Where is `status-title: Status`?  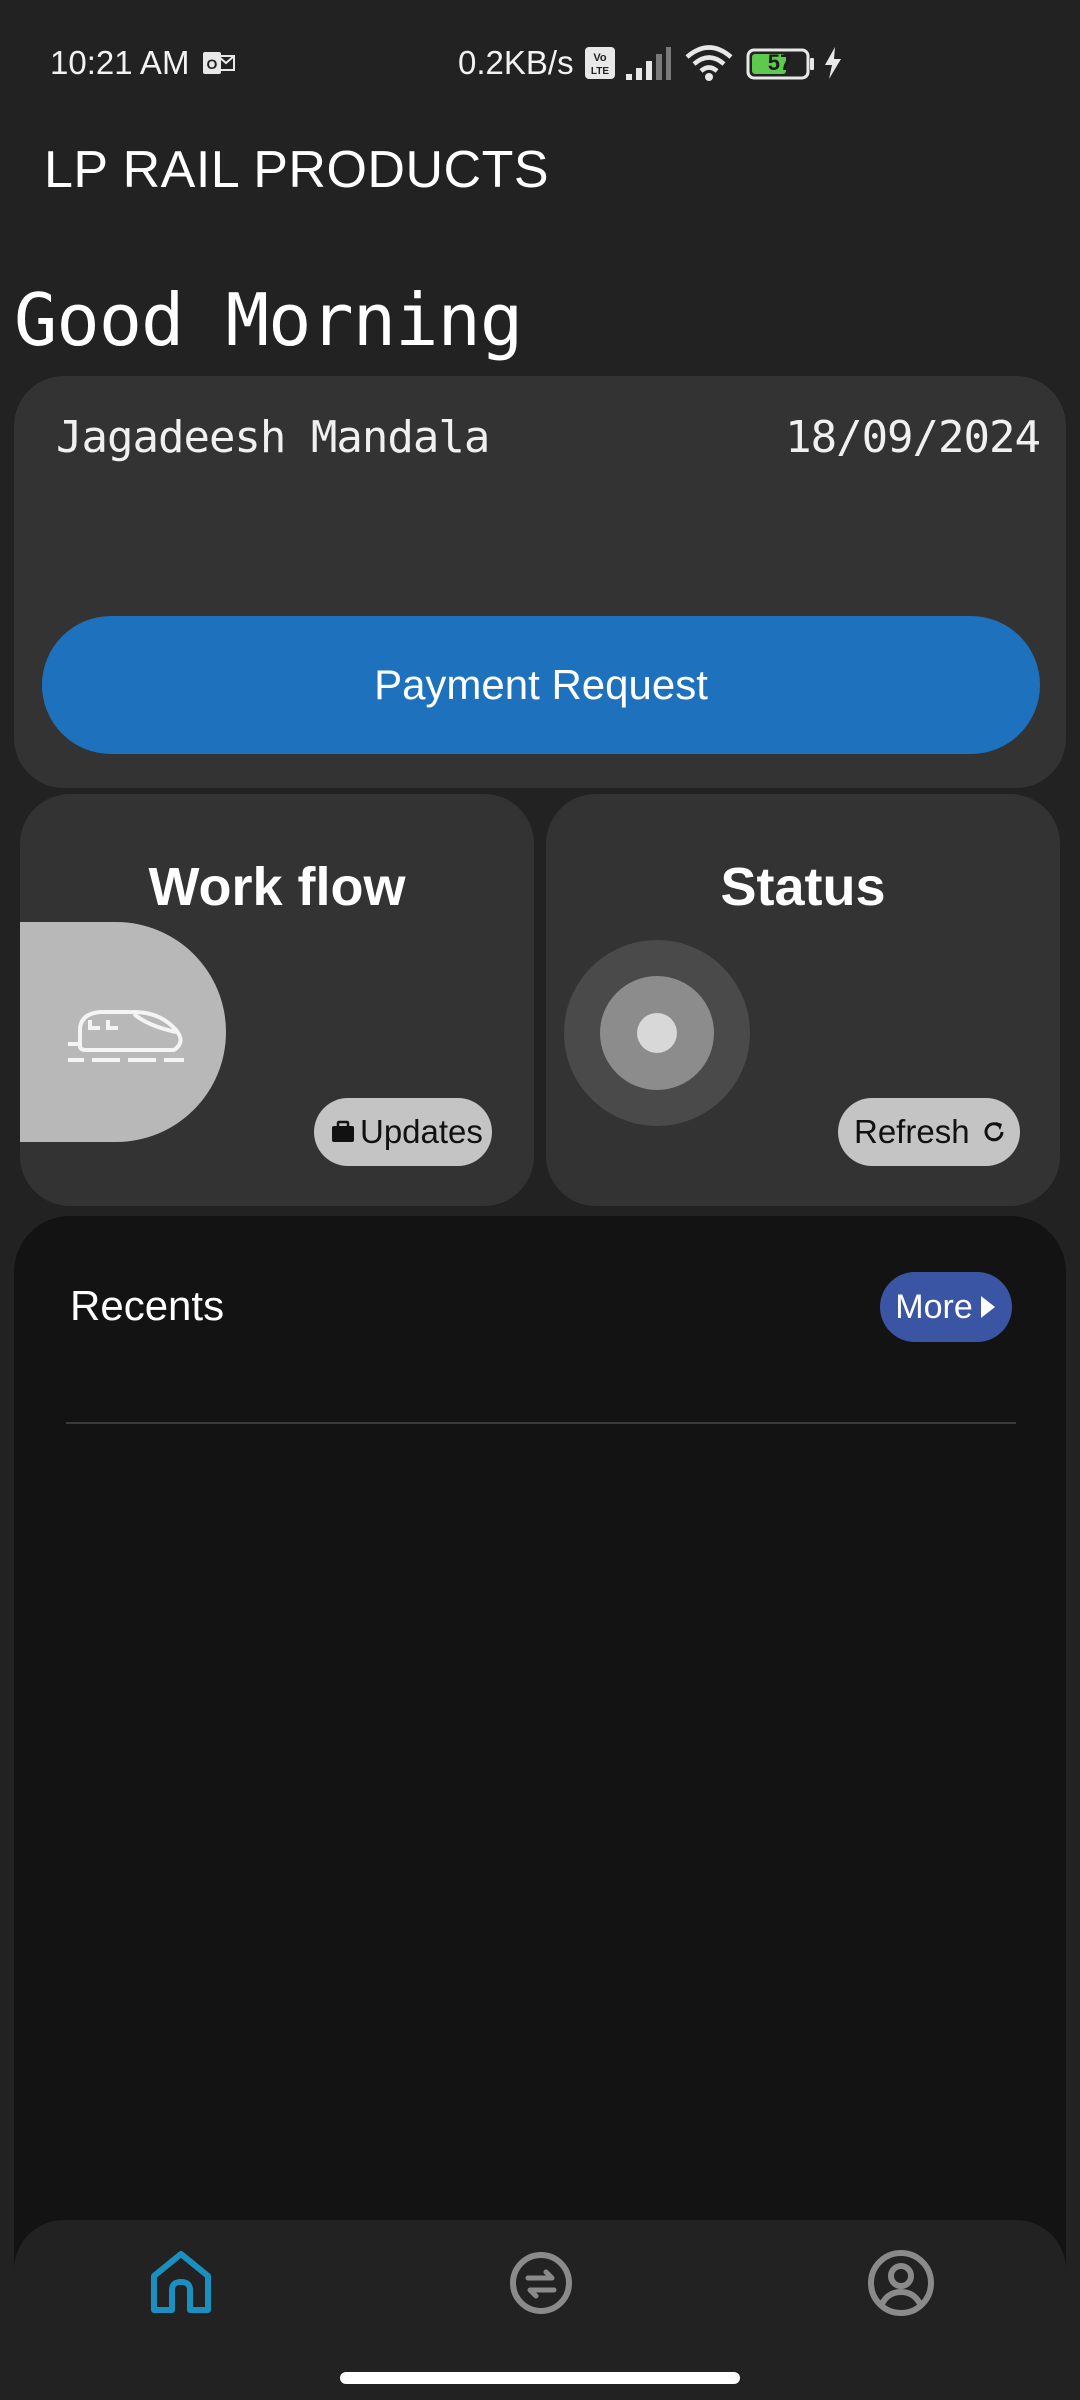
status-title: Status is located at coordinates (803, 887).